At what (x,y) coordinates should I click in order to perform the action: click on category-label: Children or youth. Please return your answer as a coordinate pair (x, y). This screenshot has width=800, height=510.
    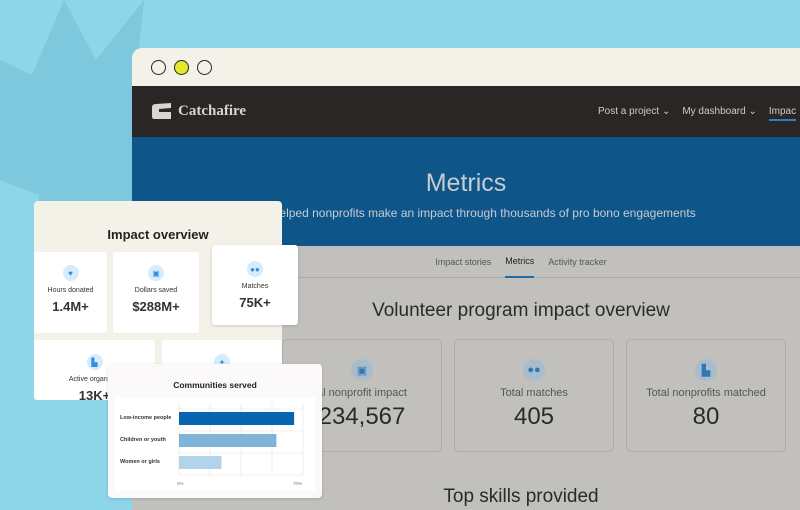
    Looking at the image, I should click on (143, 440).